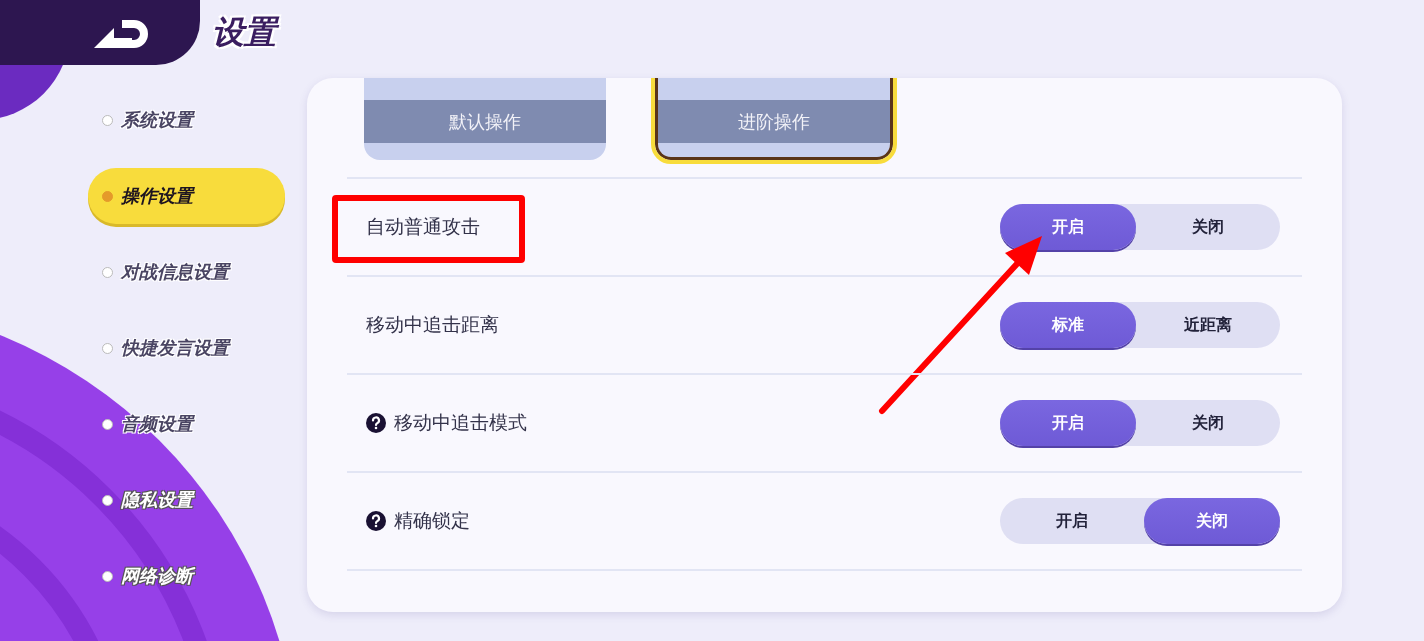 The width and height of the screenshot is (1424, 641). Describe the element at coordinates (186, 500) in the screenshot. I see `sidebar-item: 隐私设置` at that location.